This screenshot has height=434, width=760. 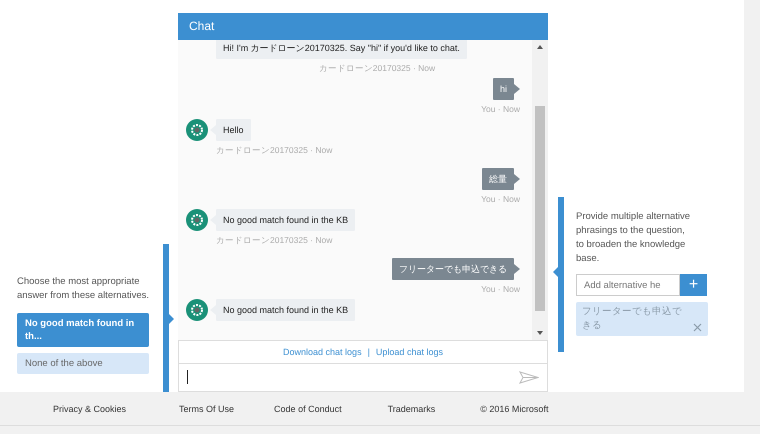 What do you see at coordinates (642, 319) in the screenshot?
I see `alternative-tag: フリーターでも申込できる` at bounding box center [642, 319].